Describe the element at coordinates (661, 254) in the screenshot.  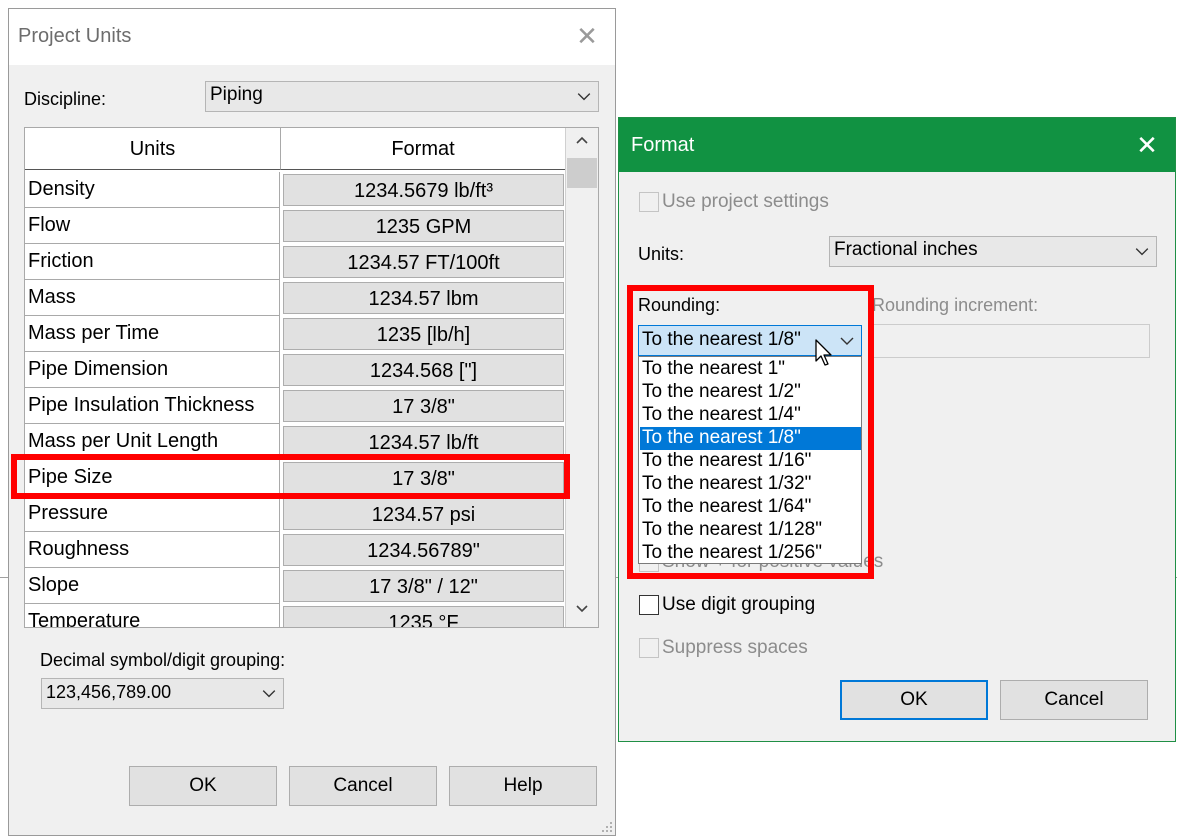
I see `units-label: Units:` at that location.